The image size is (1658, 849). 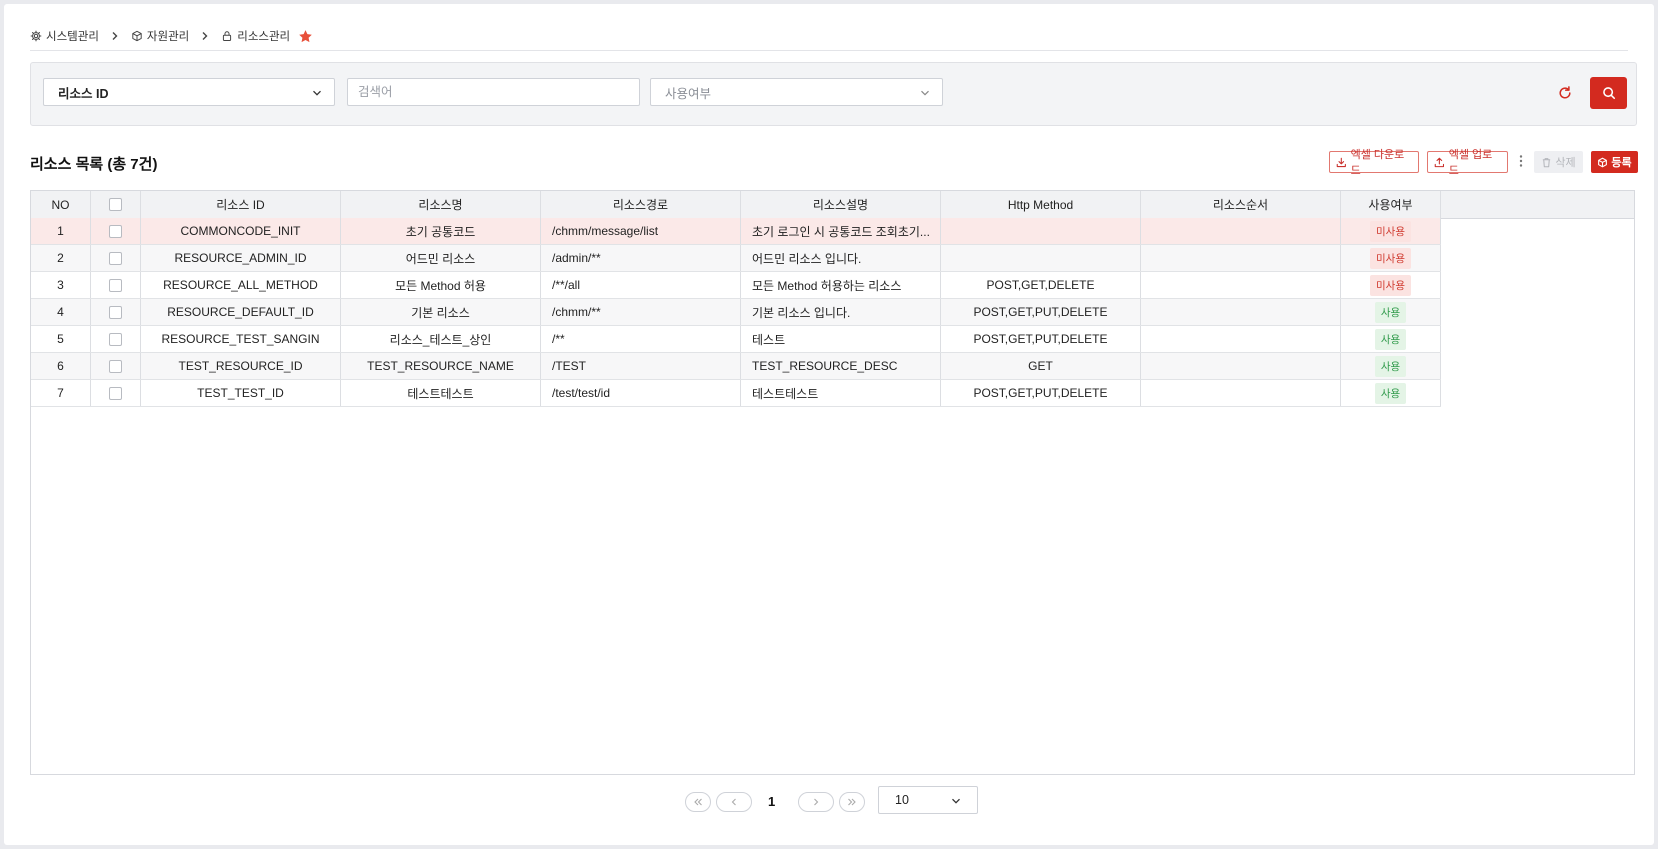 I want to click on cell-resource-id: RESOURCE_ADMIN_ID, so click(x=241, y=258).